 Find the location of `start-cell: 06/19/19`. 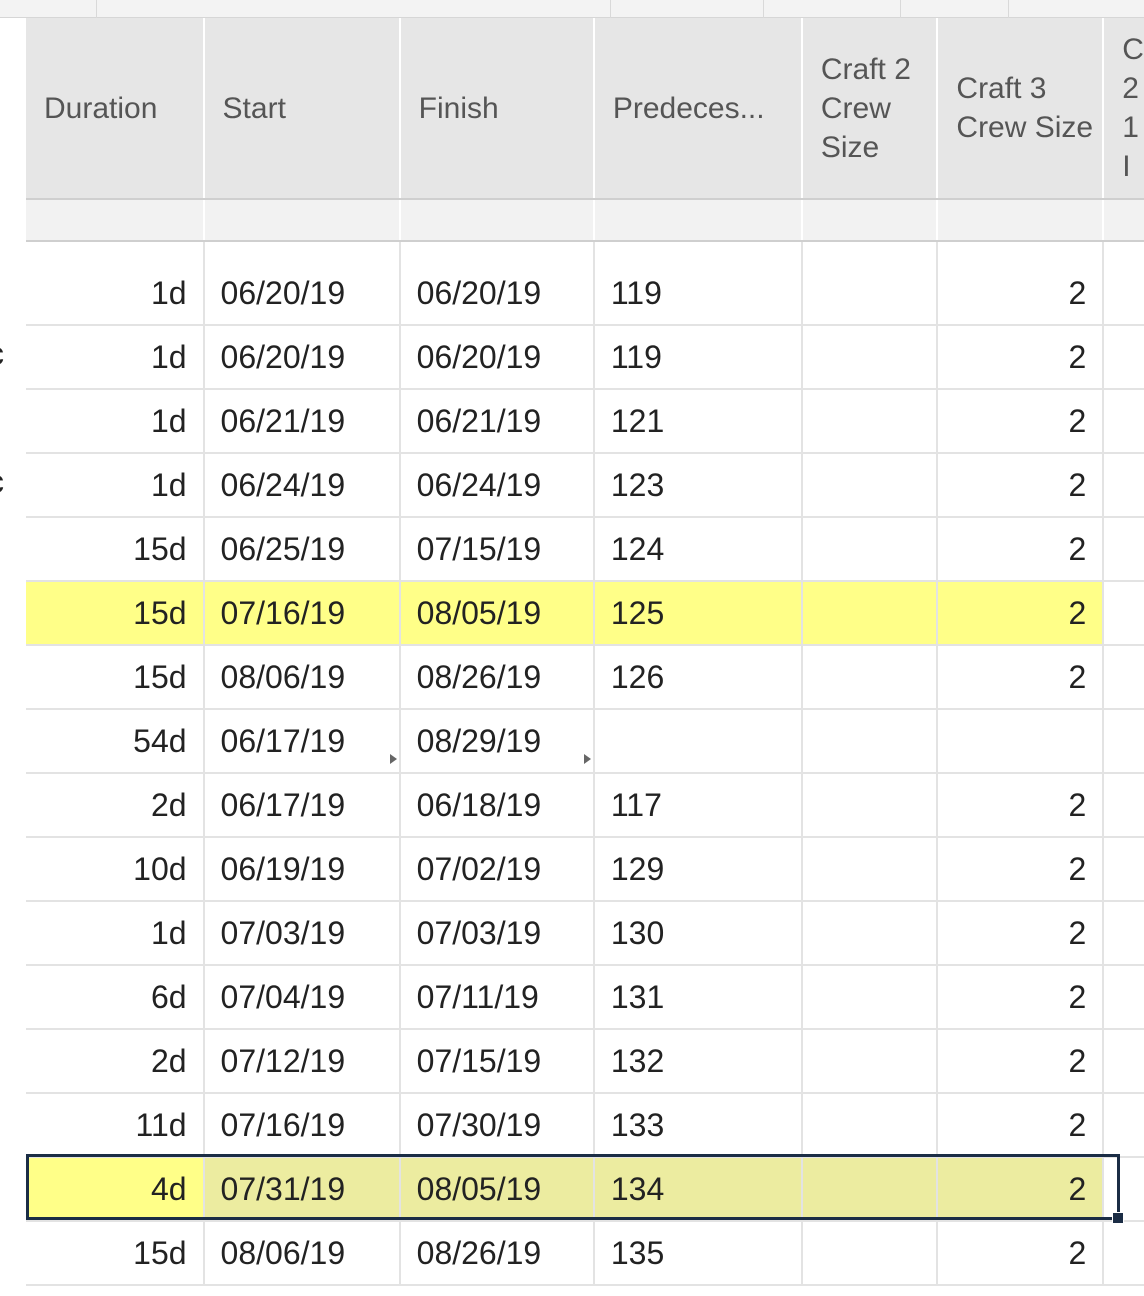

start-cell: 06/19/19 is located at coordinates (302, 869).